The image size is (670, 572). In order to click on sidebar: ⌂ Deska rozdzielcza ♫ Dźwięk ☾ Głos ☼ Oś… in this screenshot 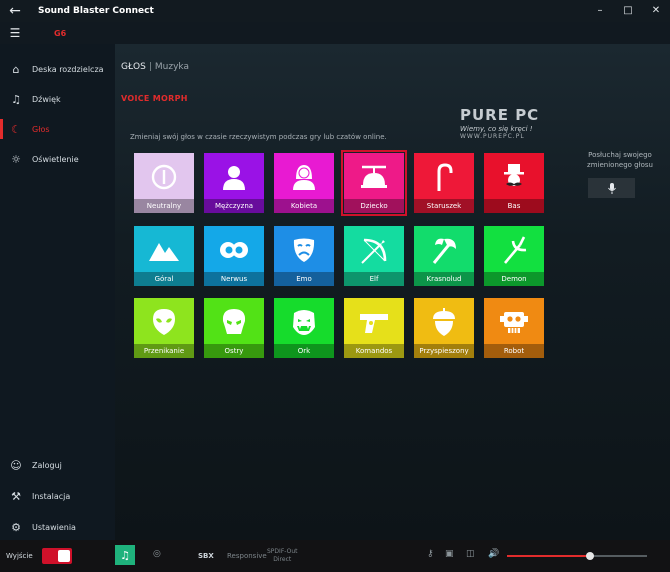, I will do `click(57, 292)`.